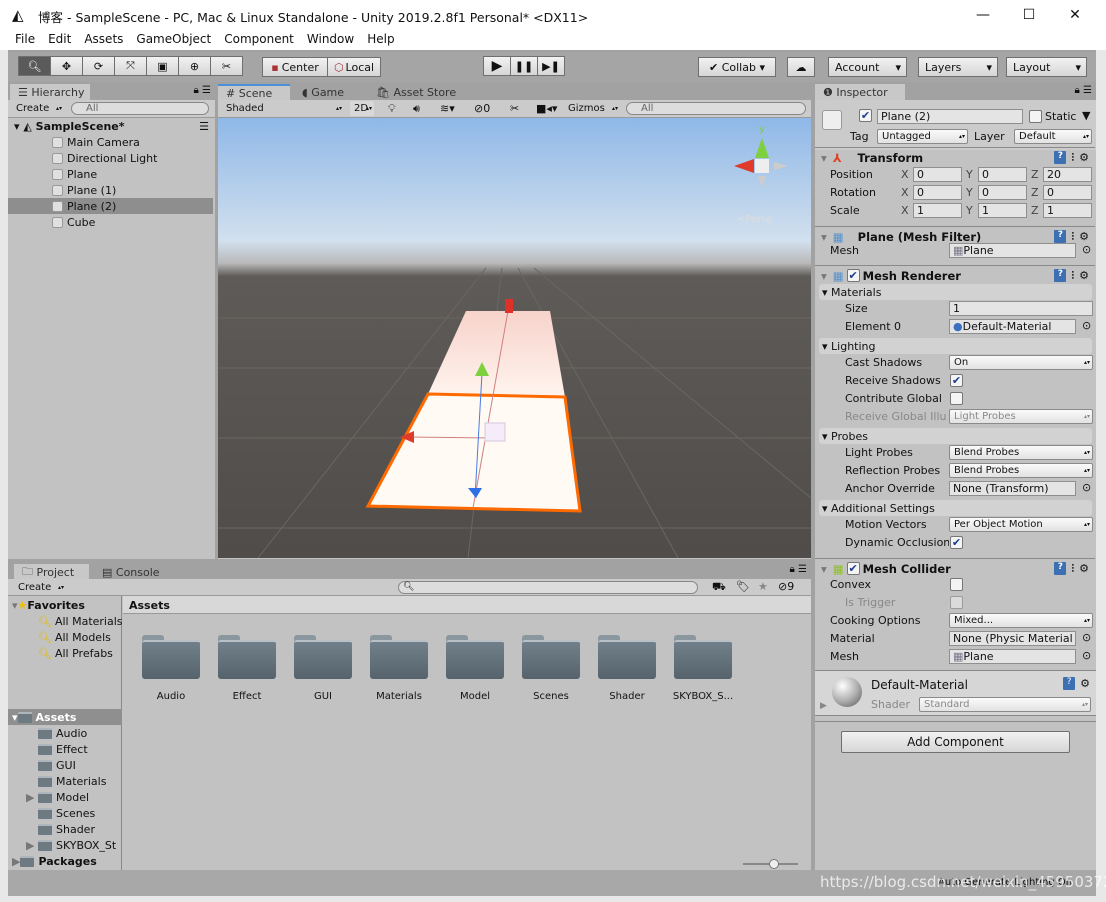 Image resolution: width=1106 pixels, height=902 pixels. I want to click on projection-label: <Persp, so click(755, 219).